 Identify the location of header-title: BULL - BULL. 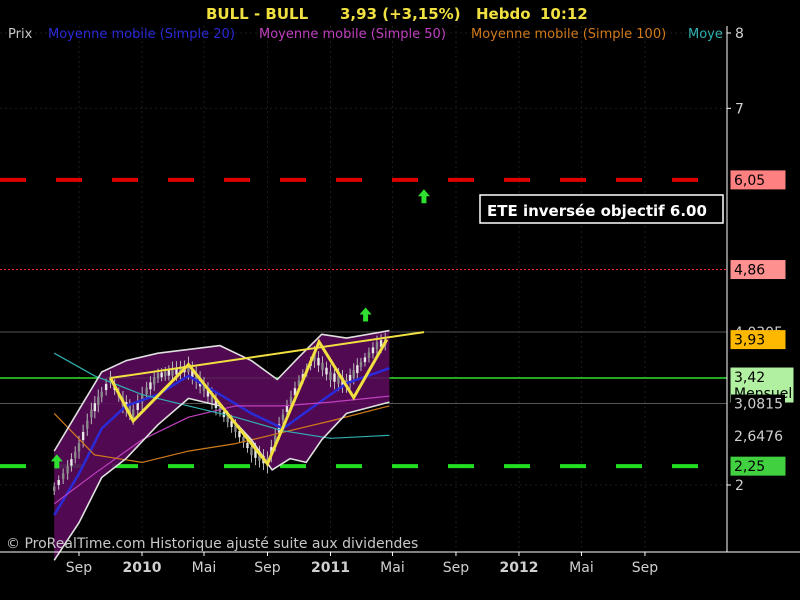
(257, 14).